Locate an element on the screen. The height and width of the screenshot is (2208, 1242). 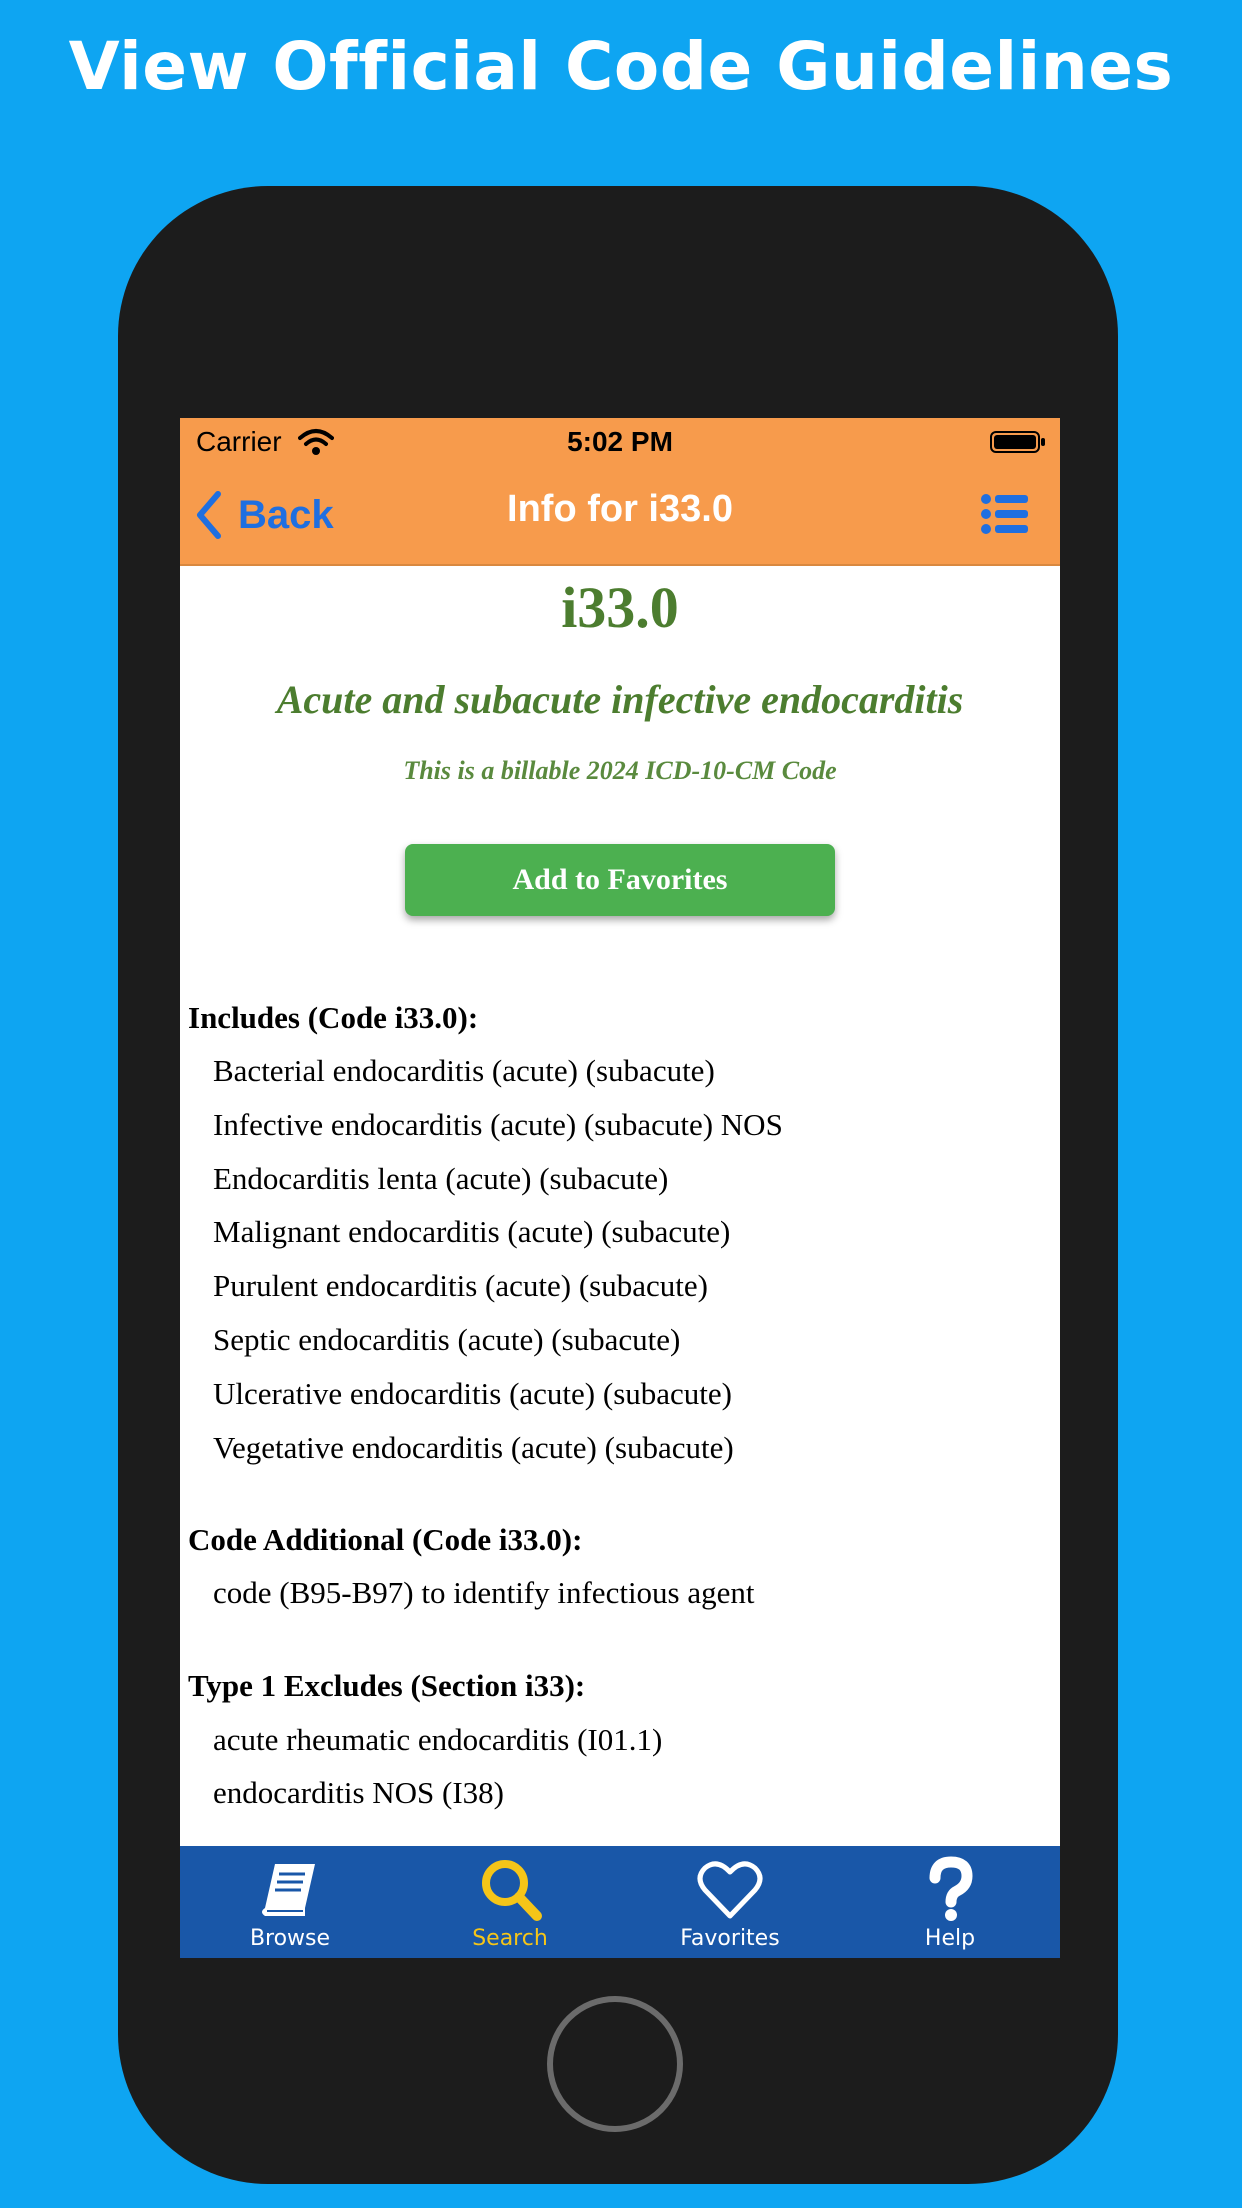
tab-browse-label: Browse is located at coordinates (290, 1938).